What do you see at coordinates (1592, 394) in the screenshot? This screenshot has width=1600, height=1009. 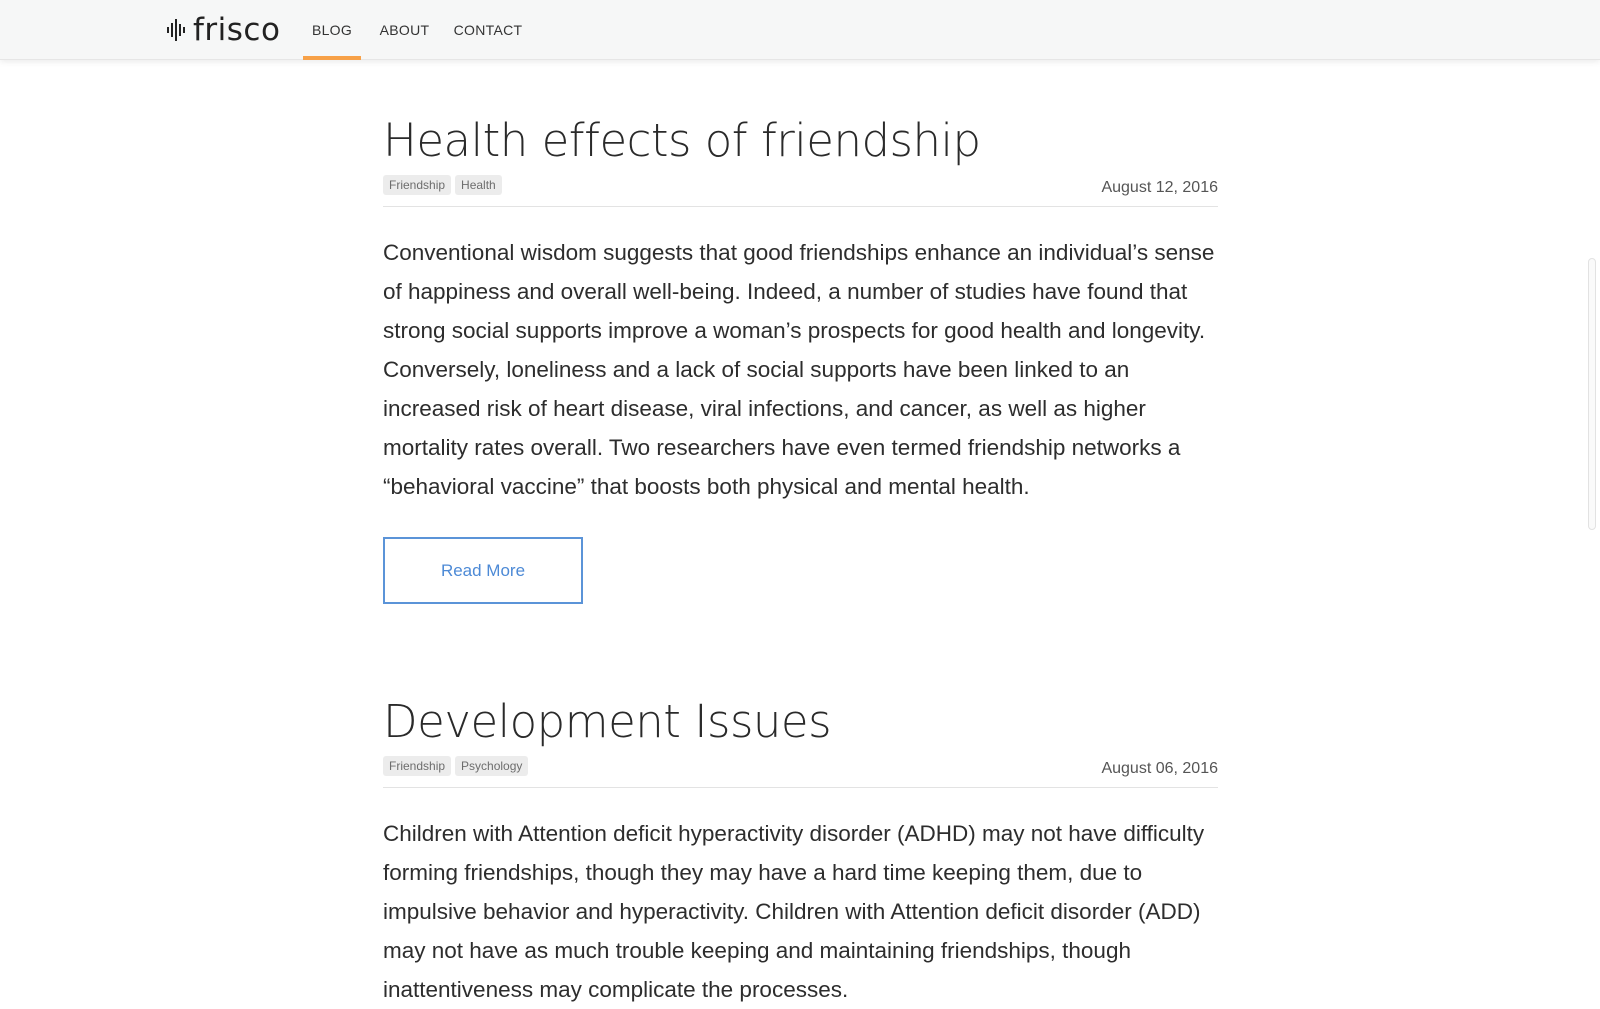 I see `scrollbar` at bounding box center [1592, 394].